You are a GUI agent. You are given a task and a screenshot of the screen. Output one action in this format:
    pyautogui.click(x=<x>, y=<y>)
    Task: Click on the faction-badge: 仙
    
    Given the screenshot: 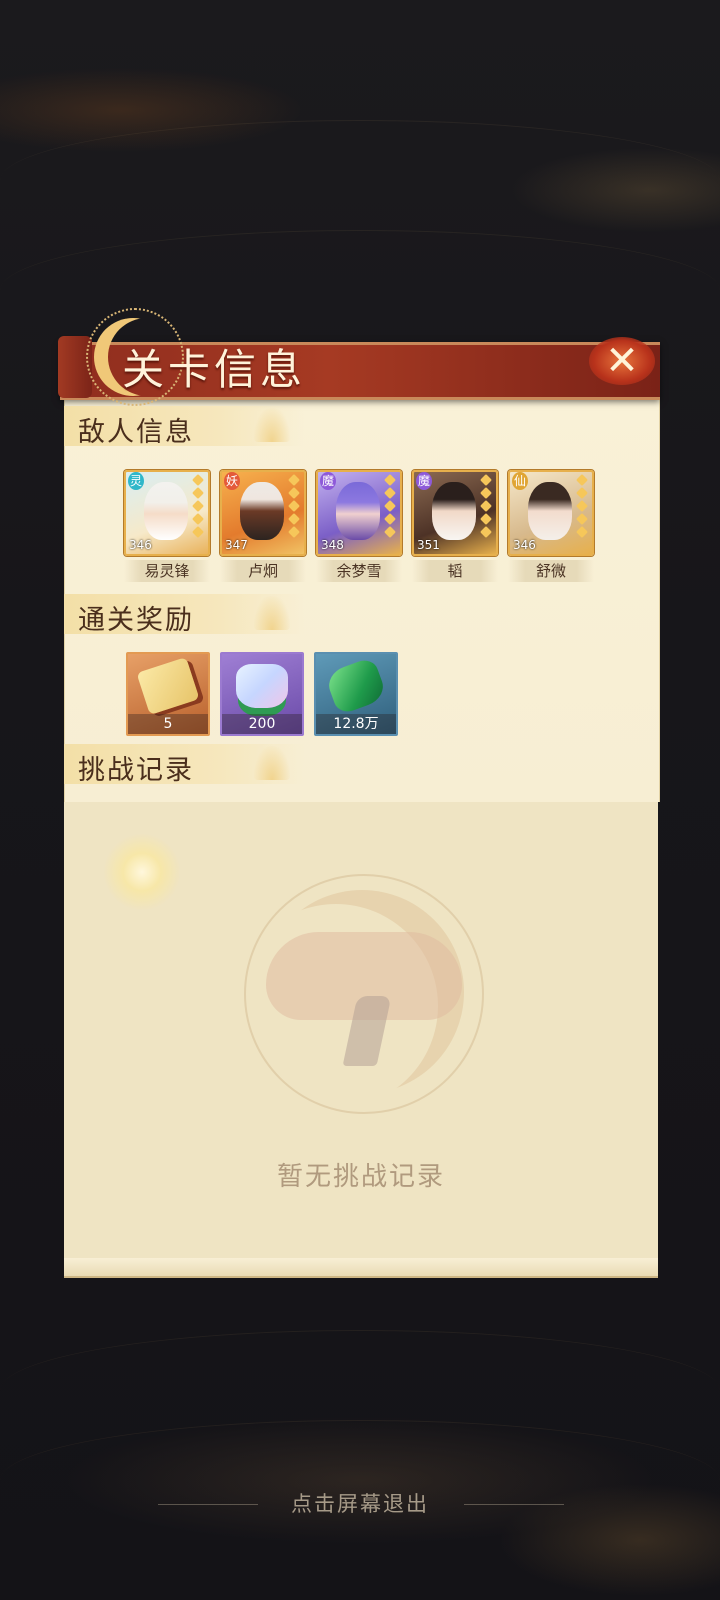 What is the action you would take?
    pyautogui.click(x=520, y=481)
    